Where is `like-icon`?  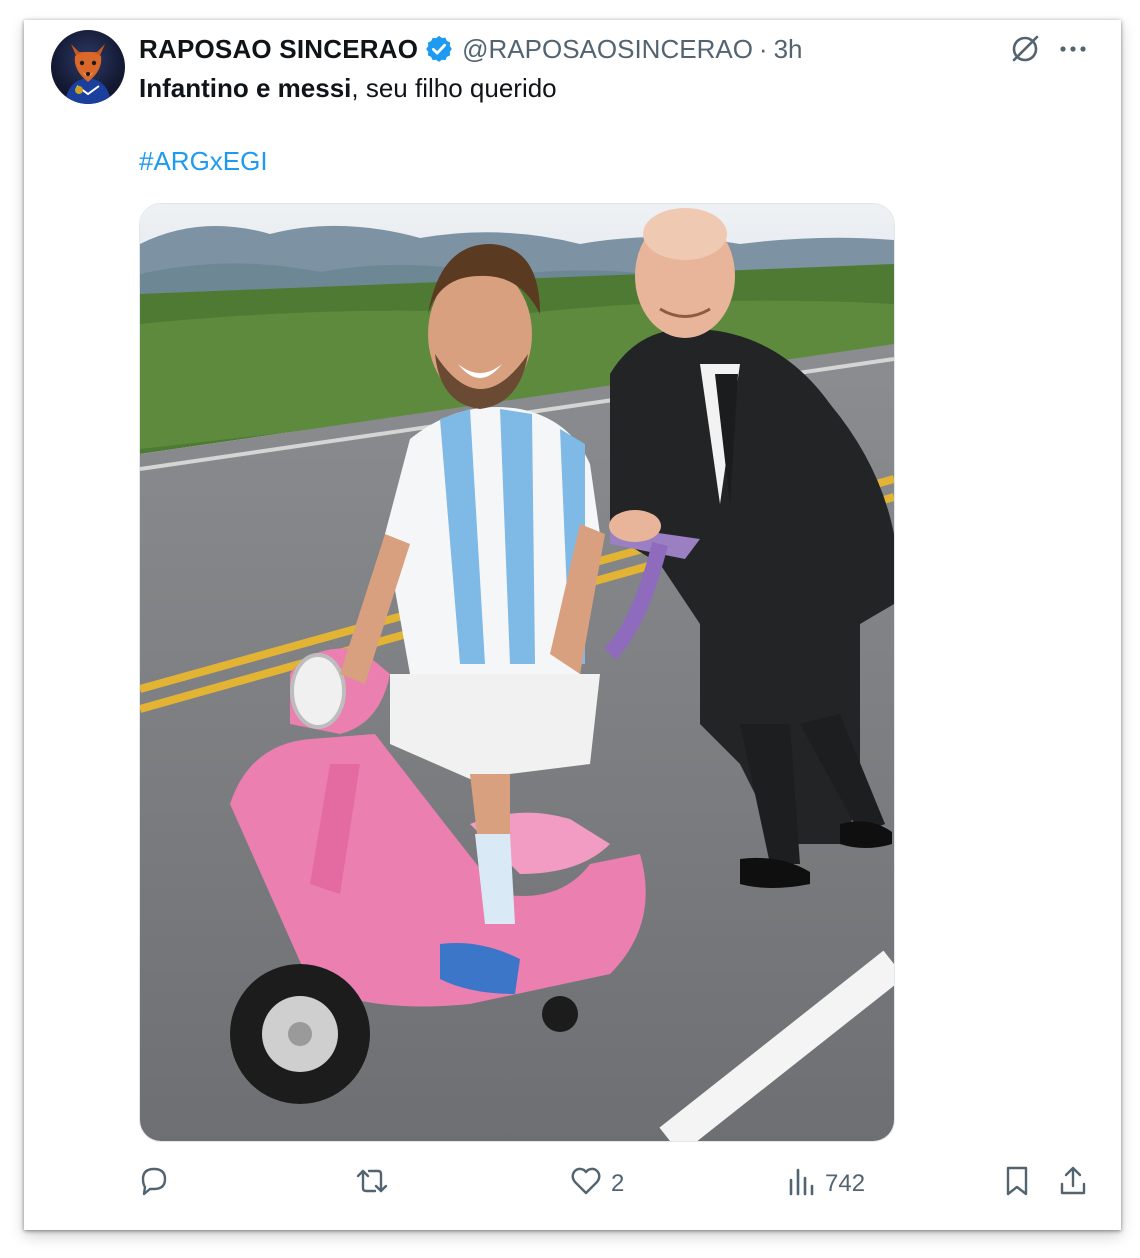
like-icon is located at coordinates (586, 1183).